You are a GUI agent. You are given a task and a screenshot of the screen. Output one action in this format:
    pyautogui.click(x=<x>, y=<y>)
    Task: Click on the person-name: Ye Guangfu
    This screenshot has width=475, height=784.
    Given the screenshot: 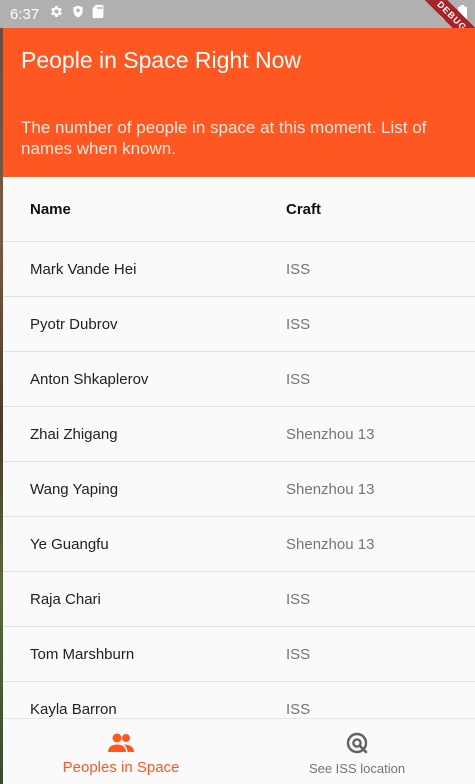 What is the action you would take?
    pyautogui.click(x=69, y=544)
    